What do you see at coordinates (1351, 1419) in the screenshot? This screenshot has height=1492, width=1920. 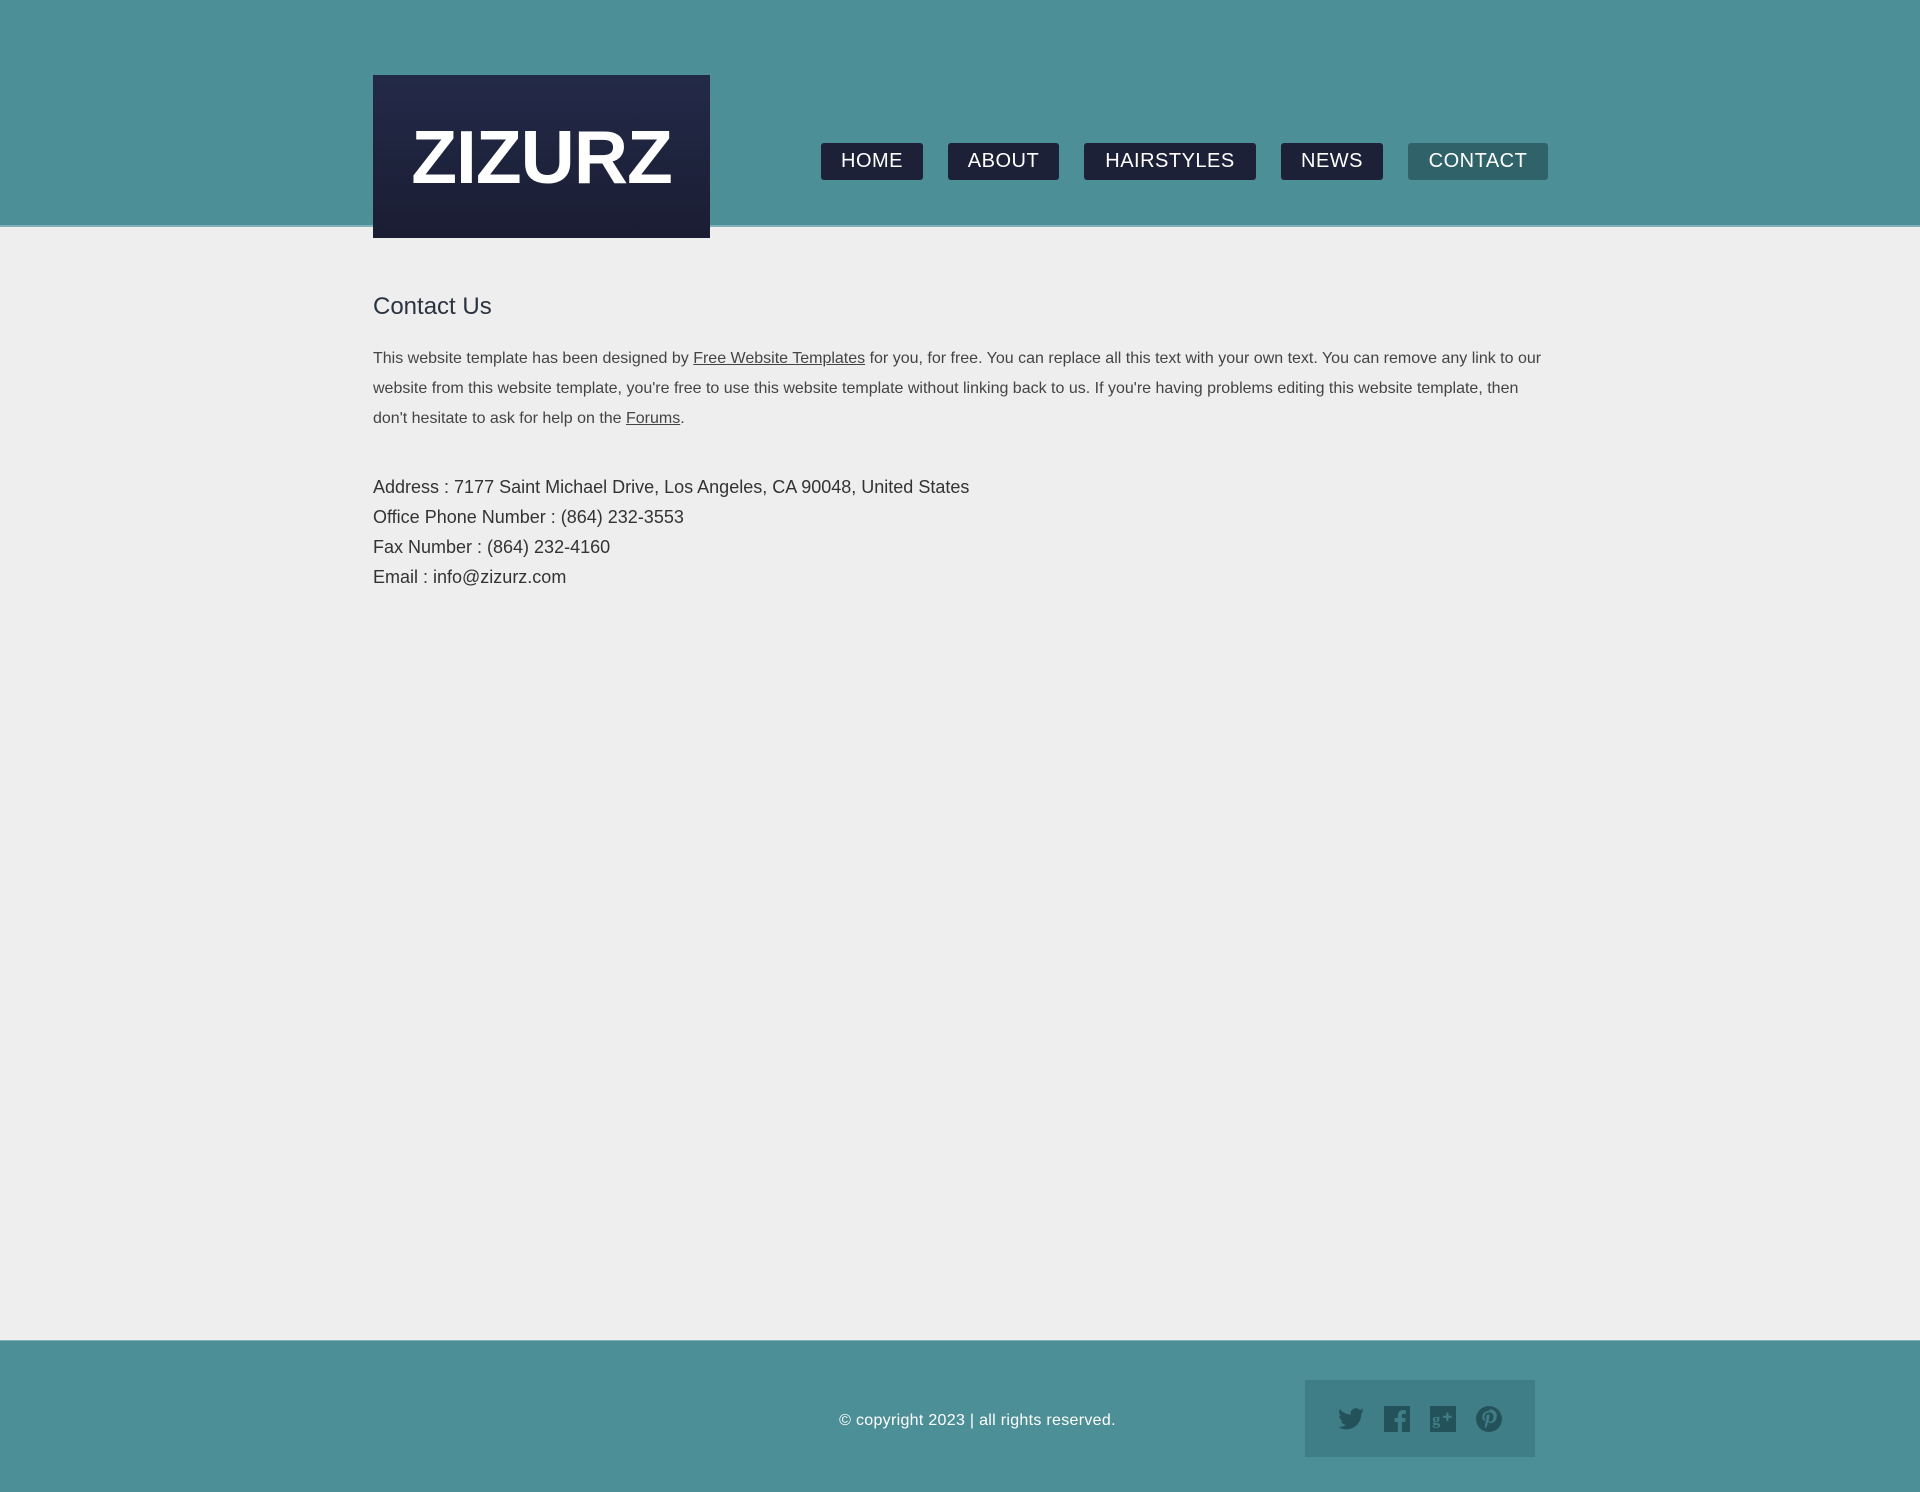 I see `twitter-icon` at bounding box center [1351, 1419].